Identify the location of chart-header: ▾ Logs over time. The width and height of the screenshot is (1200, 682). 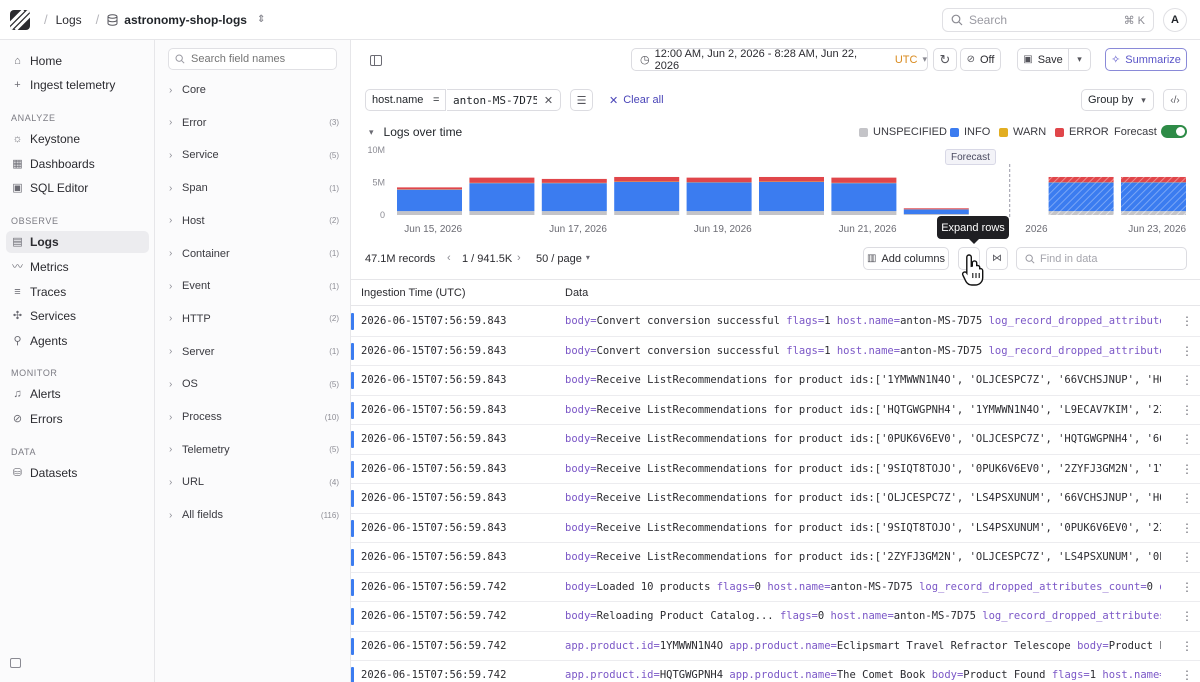
(415, 132).